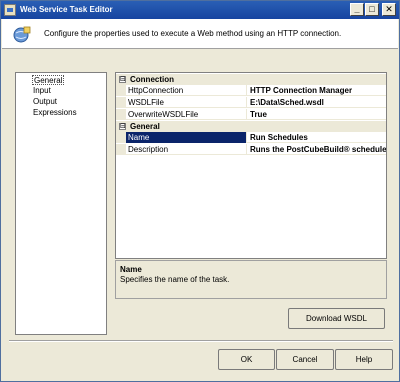  I want to click on property-value: E:\Data\Sched.wsdl, so click(316, 102).